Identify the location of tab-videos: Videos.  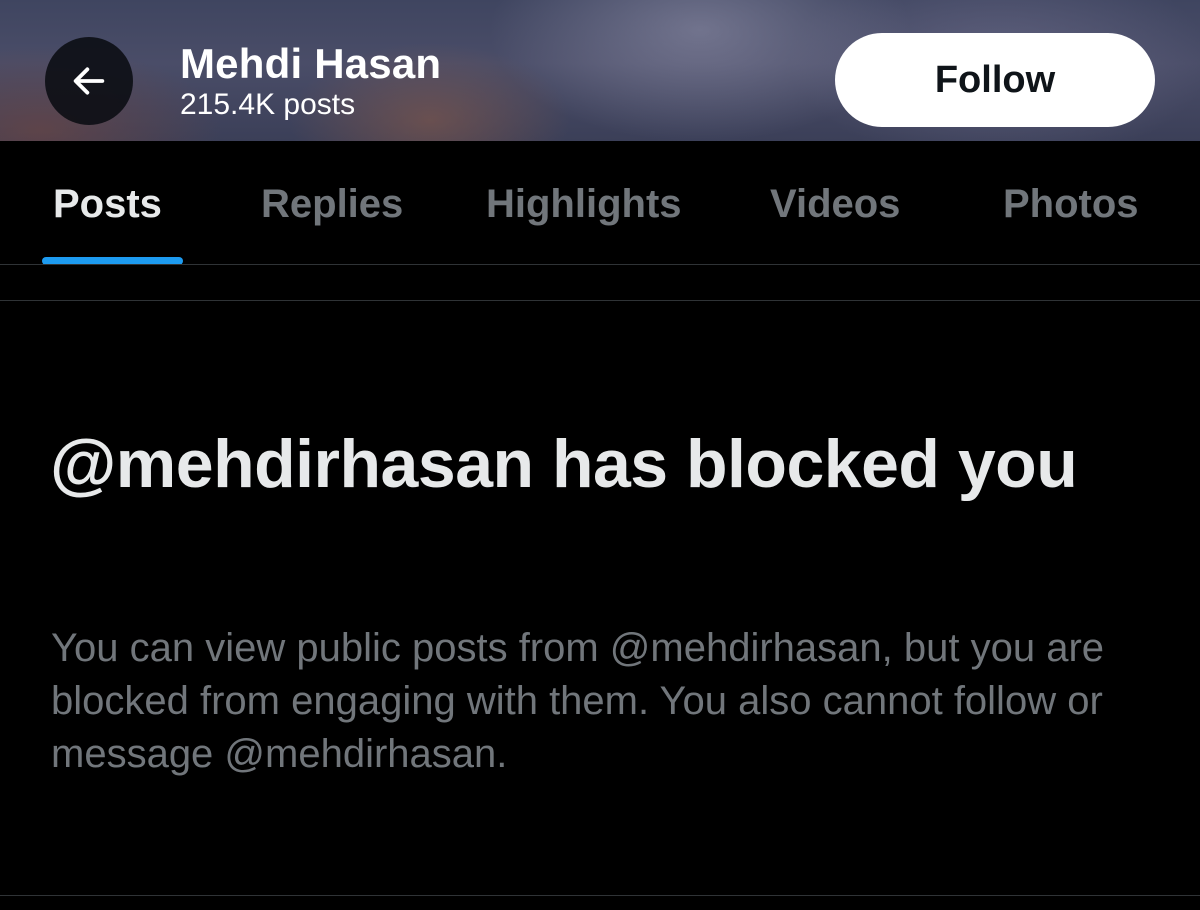
(835, 204).